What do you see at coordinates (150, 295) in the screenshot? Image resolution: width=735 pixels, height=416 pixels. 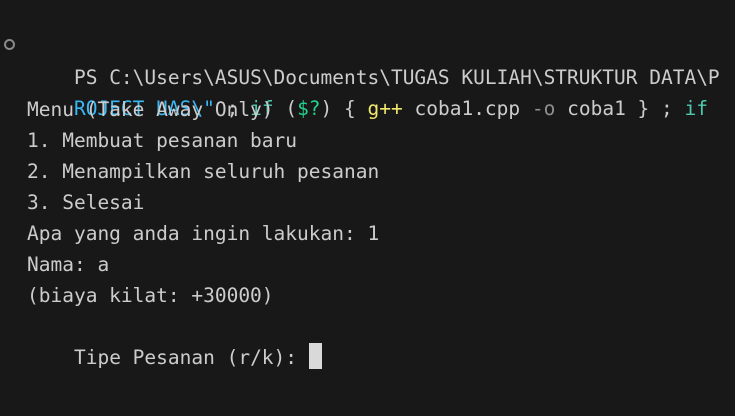 I see `fee-note: (biaya kilat: +30000)` at bounding box center [150, 295].